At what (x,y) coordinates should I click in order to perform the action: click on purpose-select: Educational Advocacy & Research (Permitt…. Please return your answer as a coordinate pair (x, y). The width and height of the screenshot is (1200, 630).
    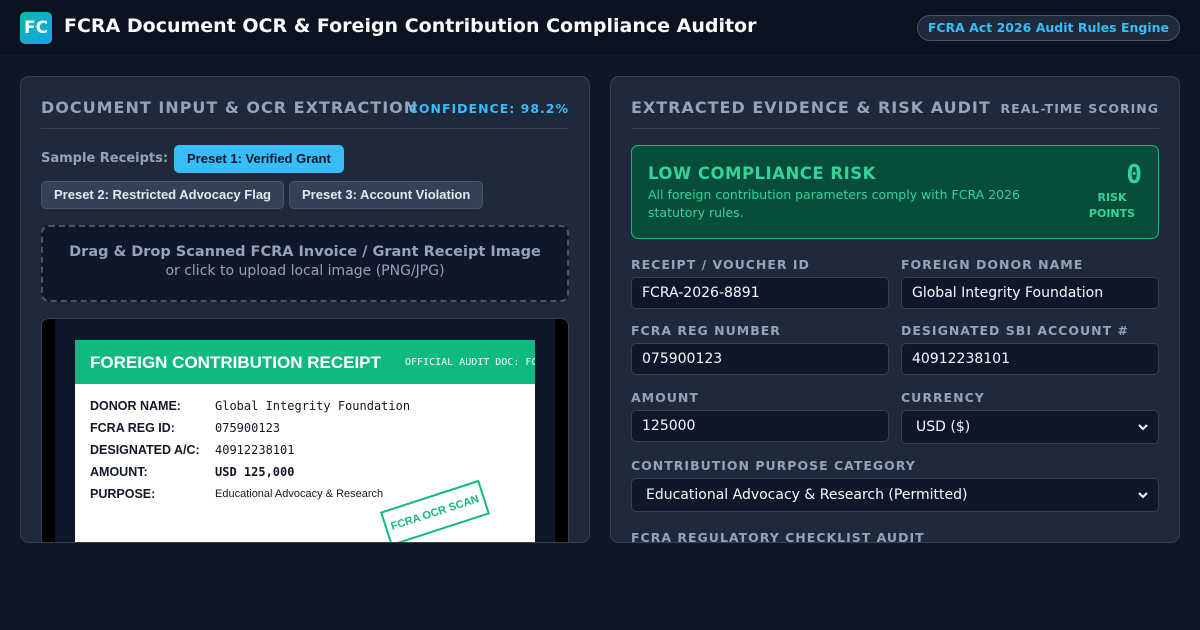
    Looking at the image, I should click on (895, 495).